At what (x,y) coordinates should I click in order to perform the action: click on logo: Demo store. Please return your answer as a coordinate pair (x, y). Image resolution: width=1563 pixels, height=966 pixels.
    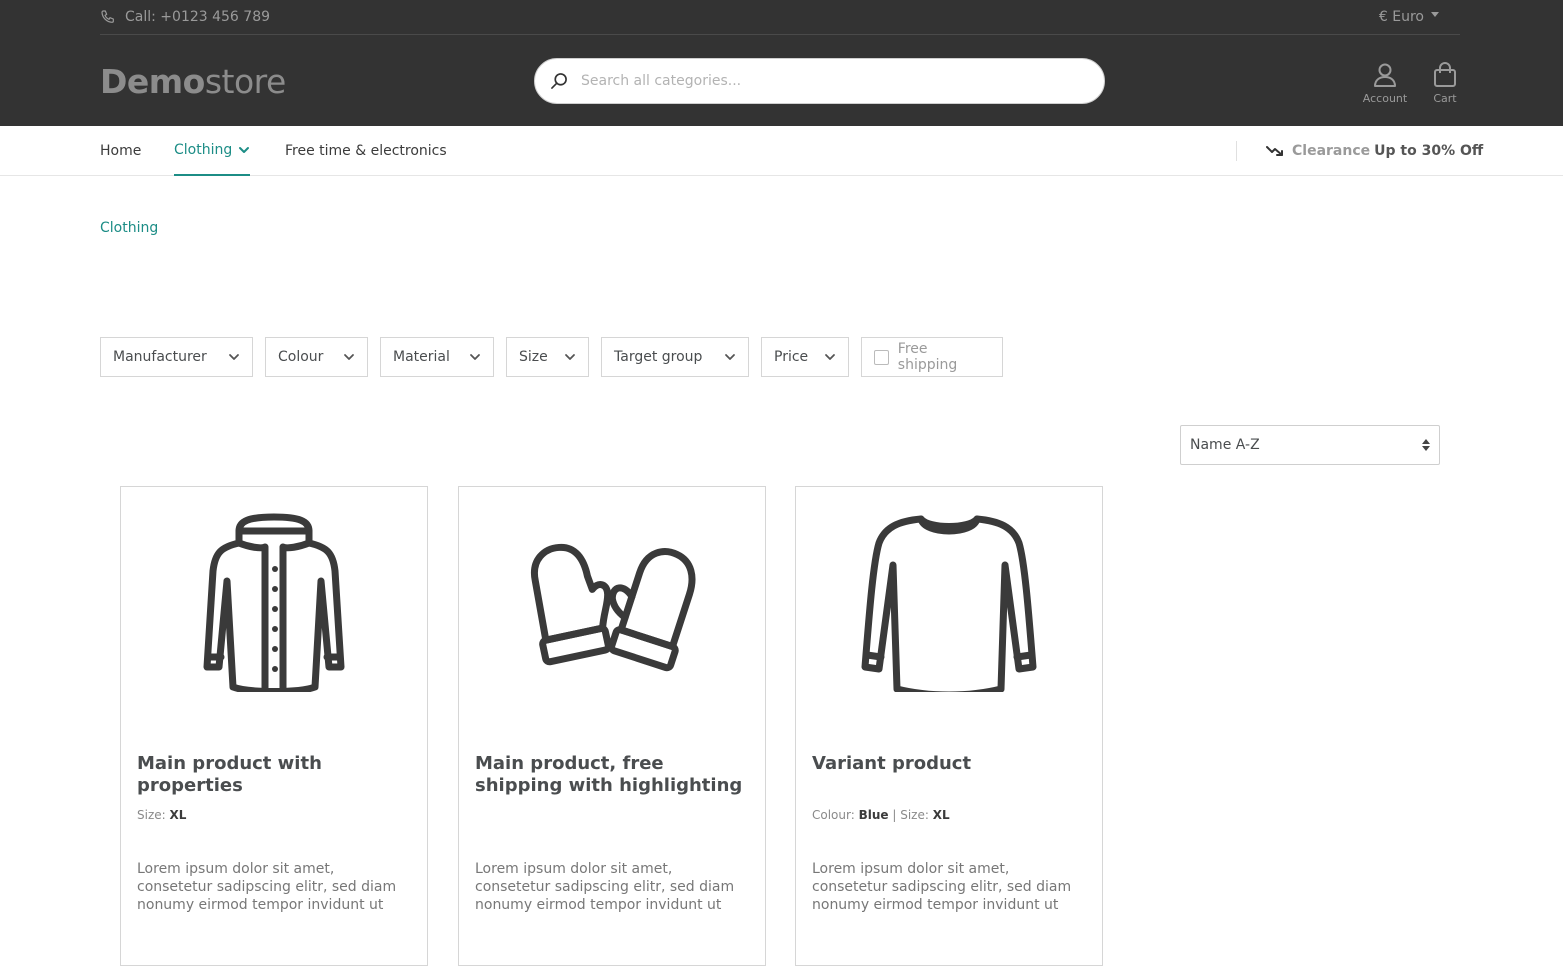
    Looking at the image, I should click on (193, 81).